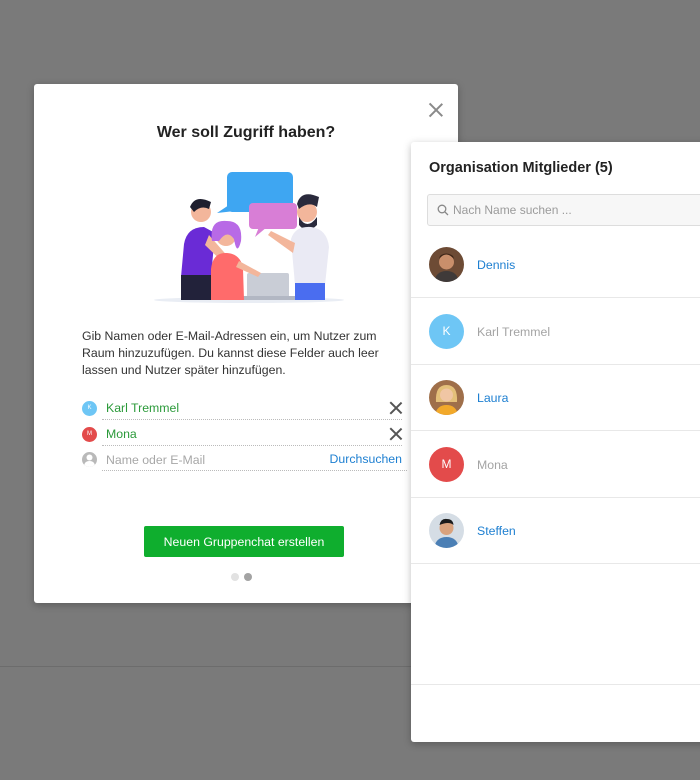 This screenshot has height=780, width=700. What do you see at coordinates (492, 465) in the screenshot?
I see `member-name: Mona` at bounding box center [492, 465].